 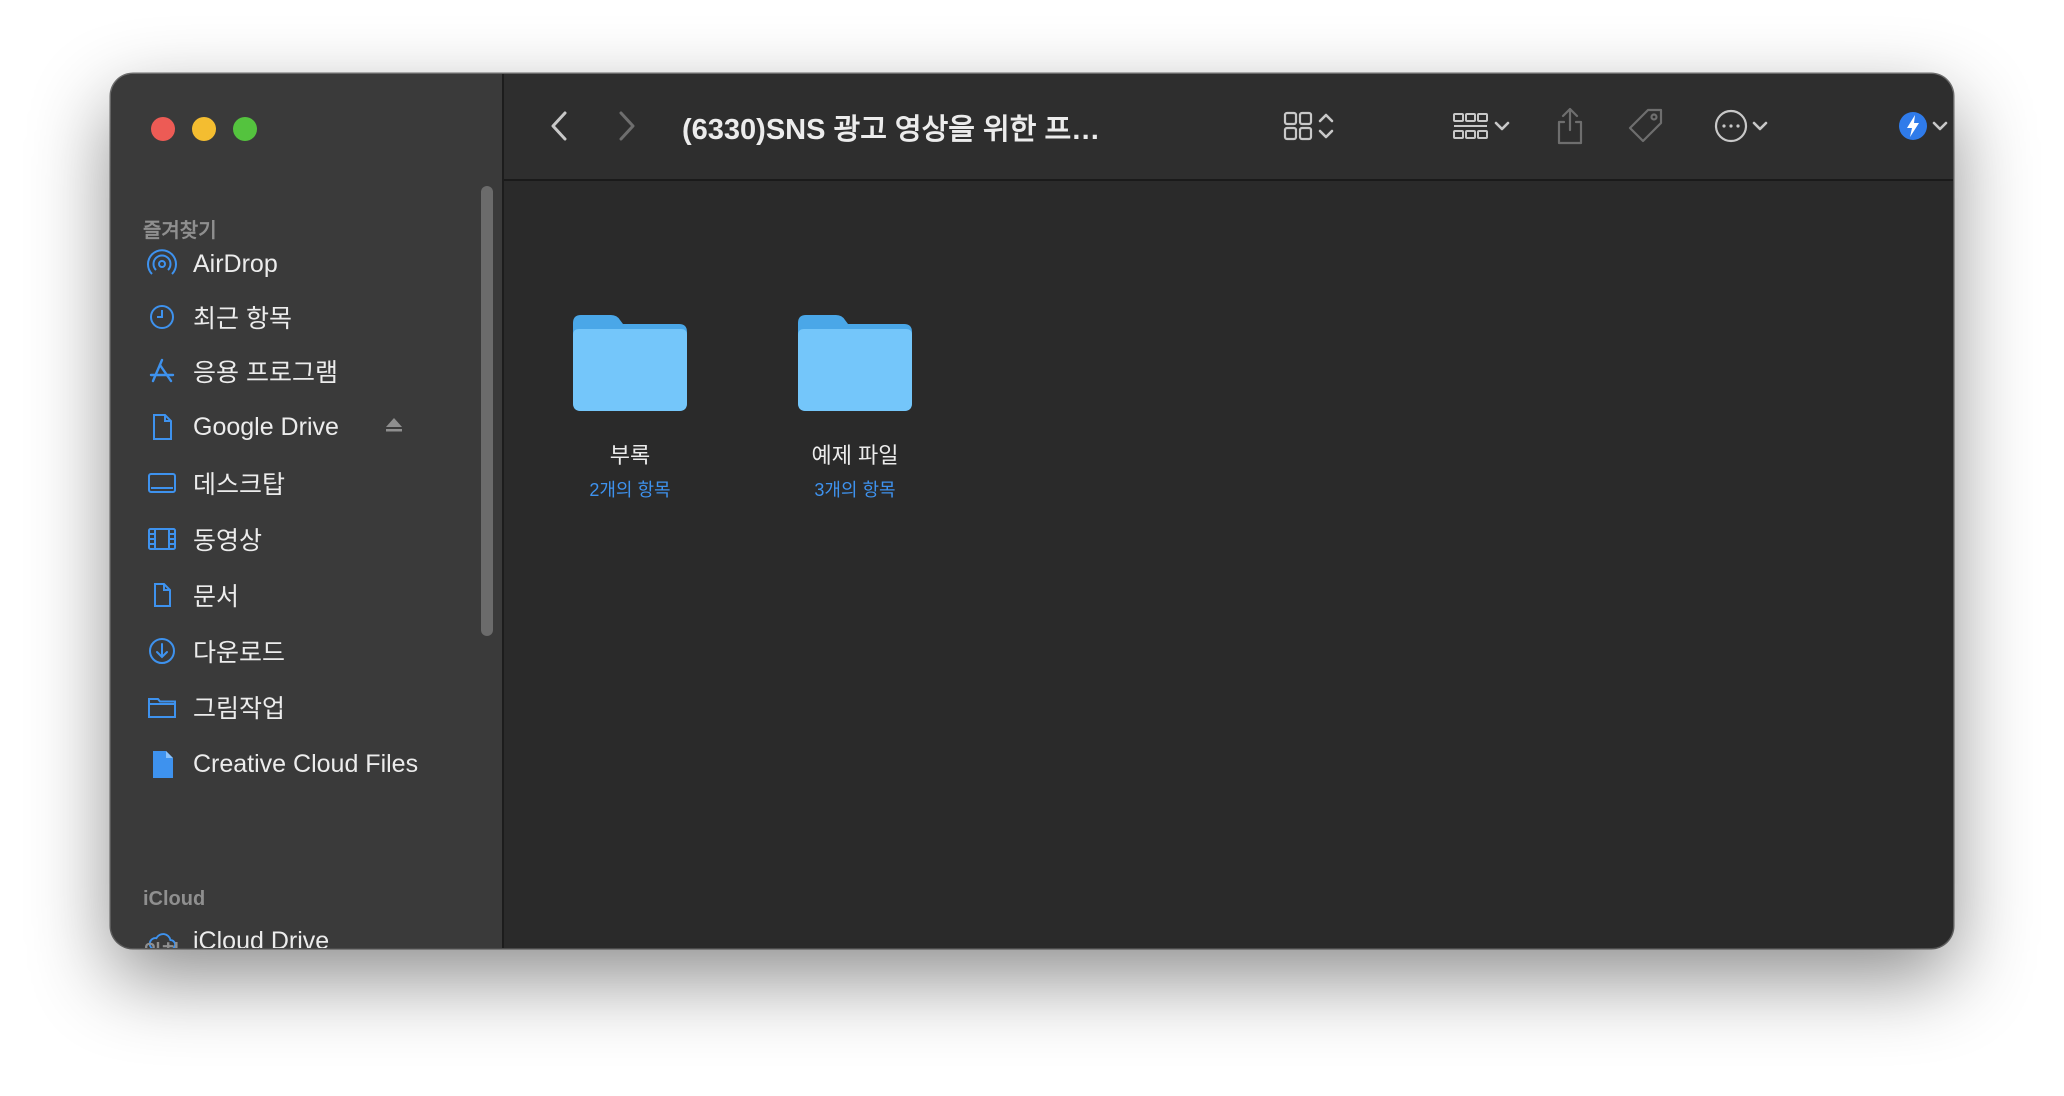 I want to click on applications-icon, so click(x=162, y=371).